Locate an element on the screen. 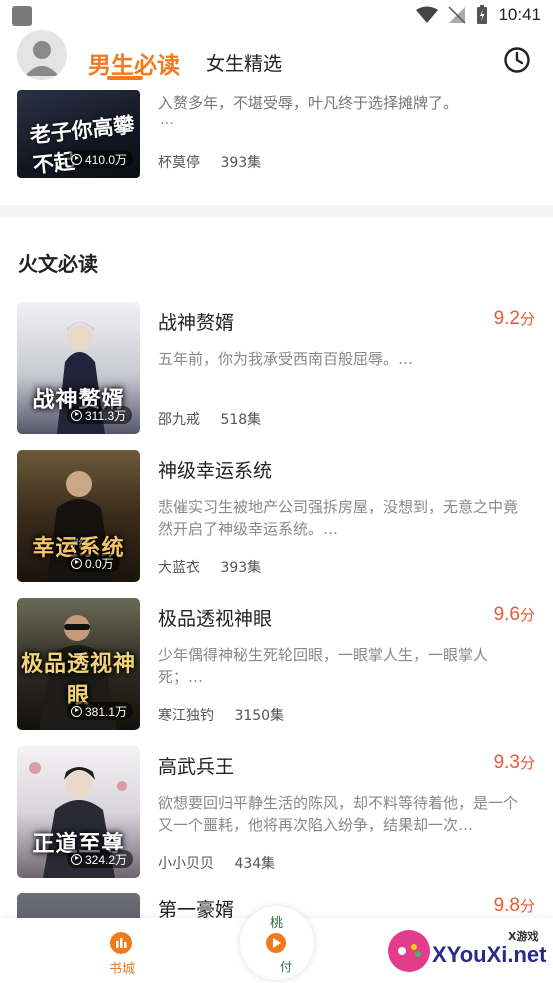  score-value: 9.3 is located at coordinates (506, 762).